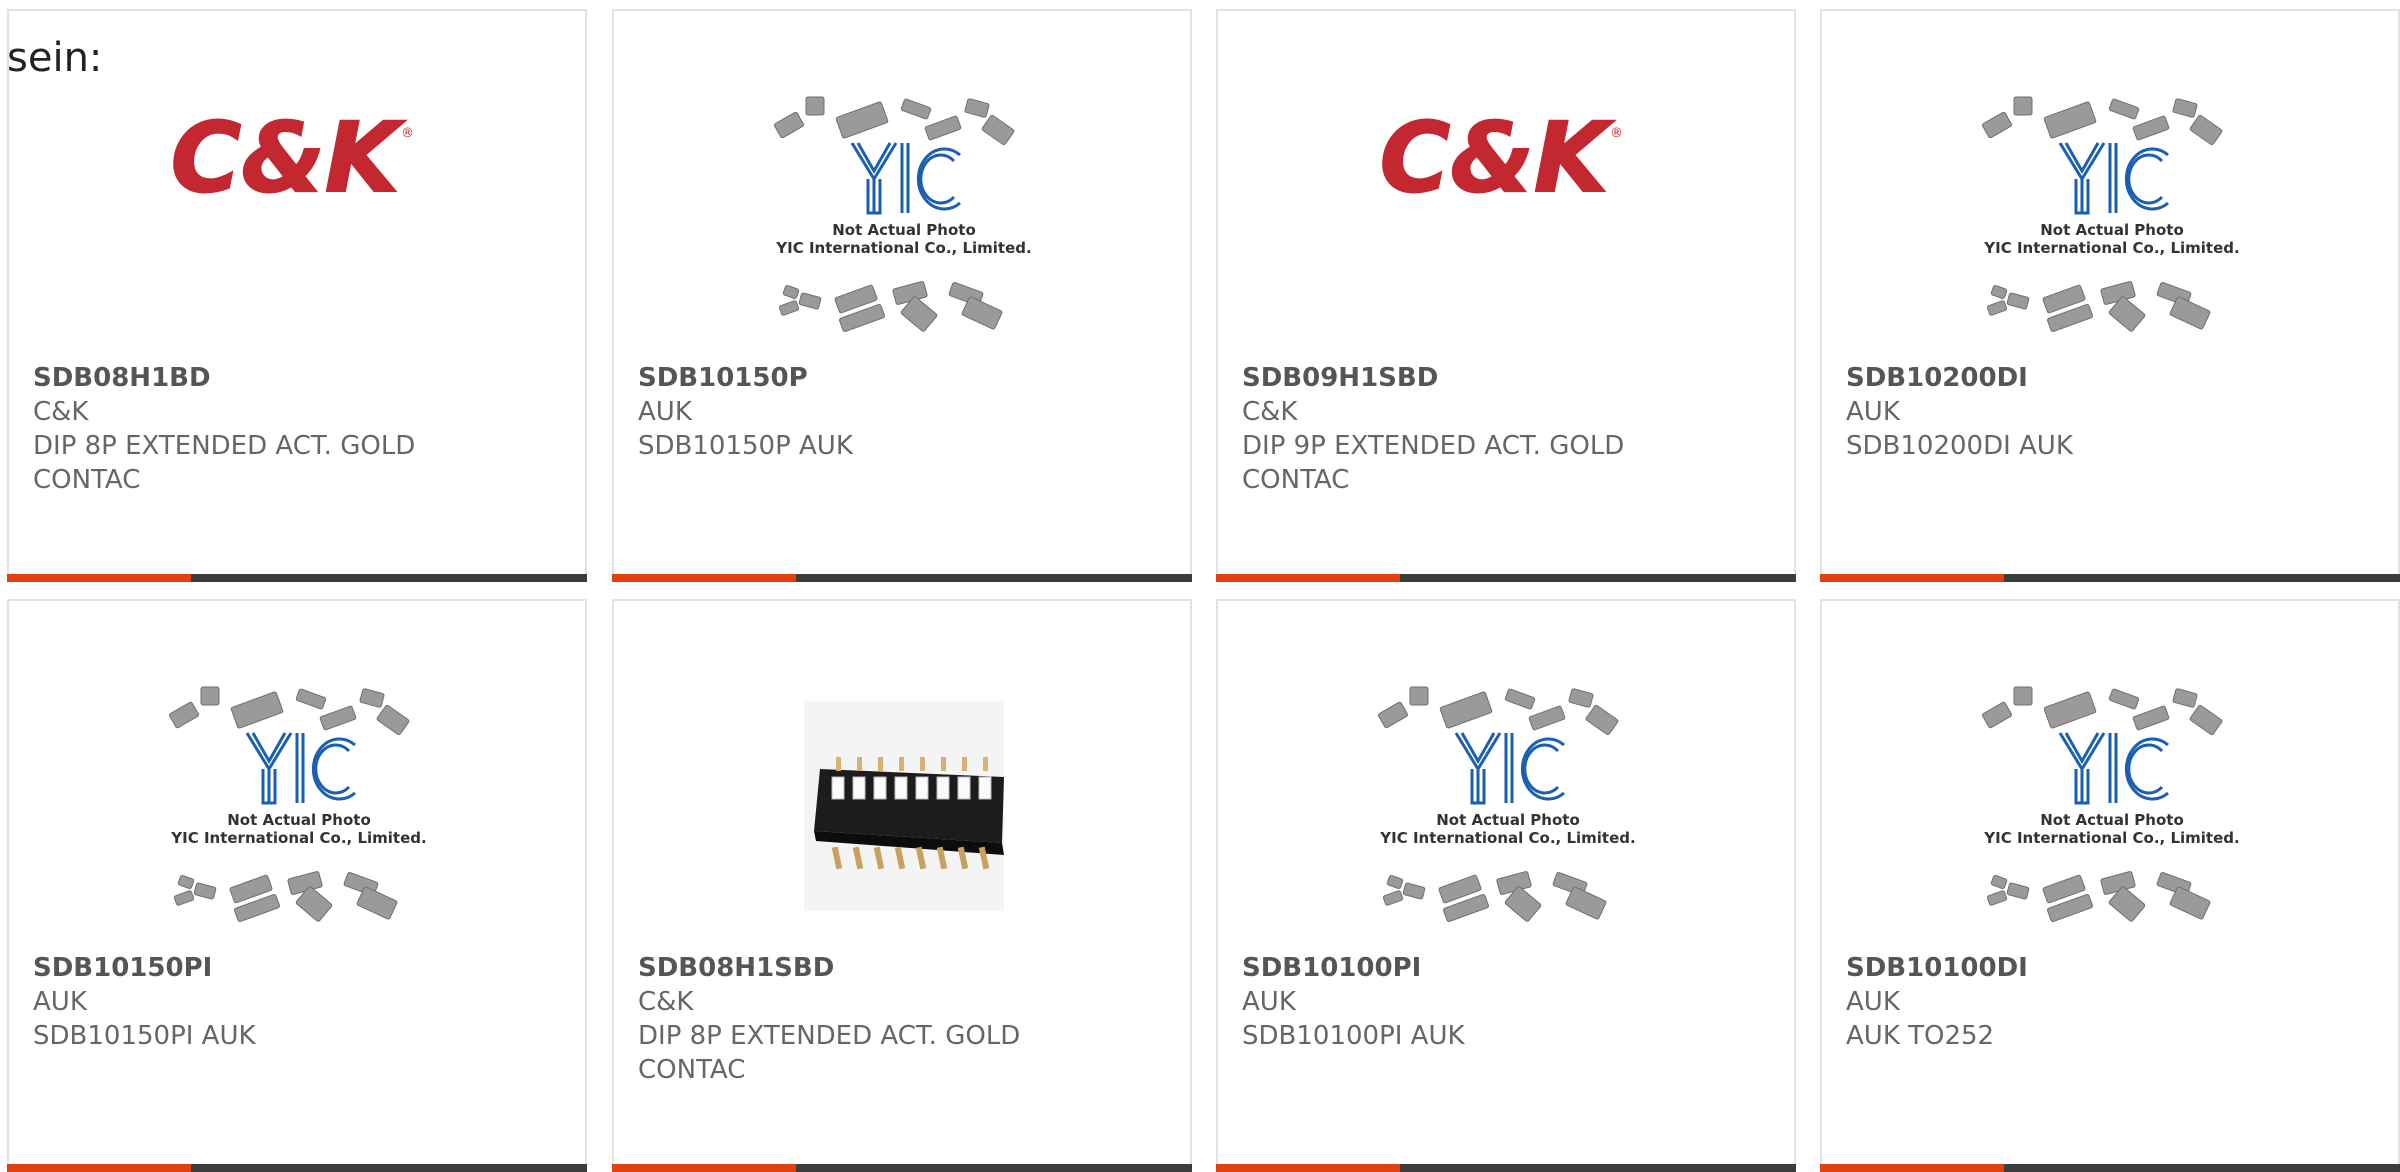  What do you see at coordinates (55, 58) in the screenshot?
I see `intro-text: sein:` at bounding box center [55, 58].